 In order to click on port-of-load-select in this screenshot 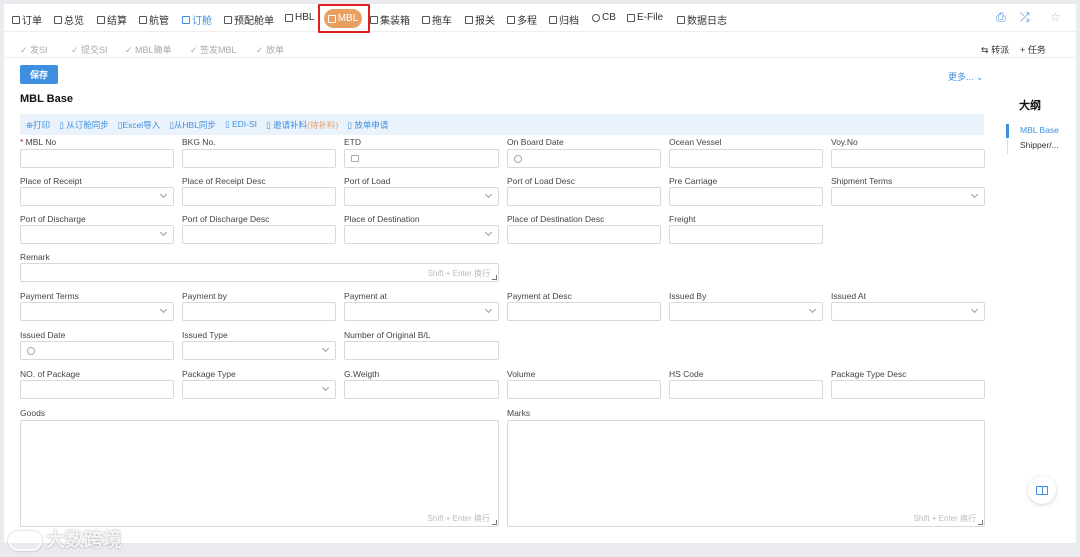, I will do `click(421, 196)`.